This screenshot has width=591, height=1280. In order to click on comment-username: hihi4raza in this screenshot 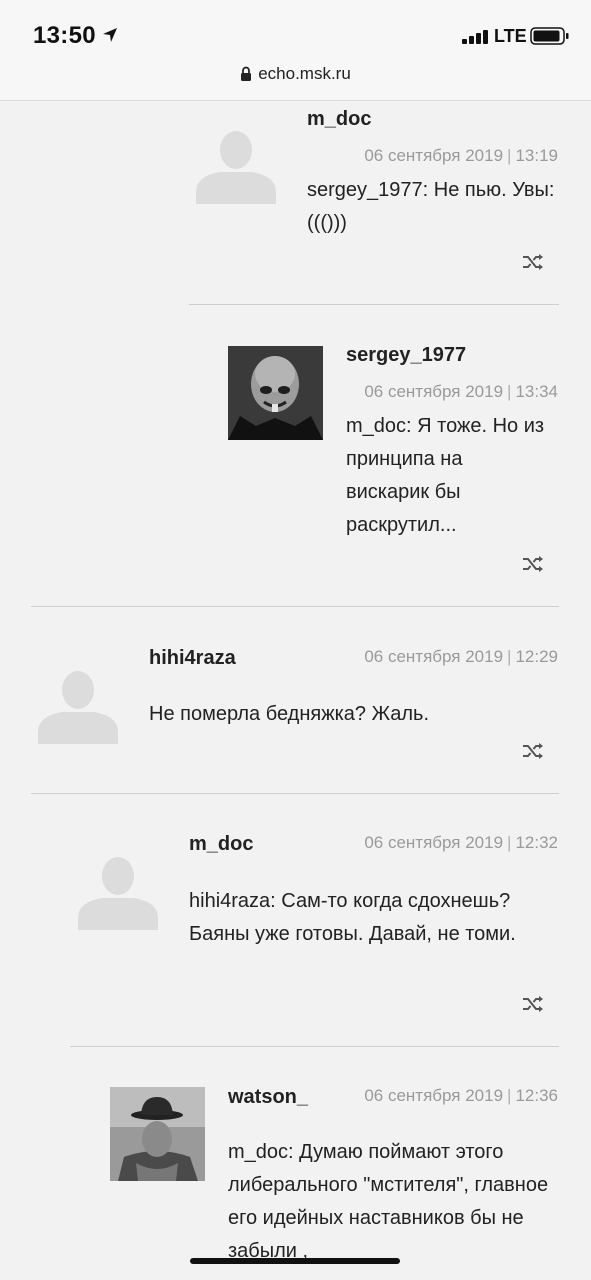, I will do `click(192, 658)`.